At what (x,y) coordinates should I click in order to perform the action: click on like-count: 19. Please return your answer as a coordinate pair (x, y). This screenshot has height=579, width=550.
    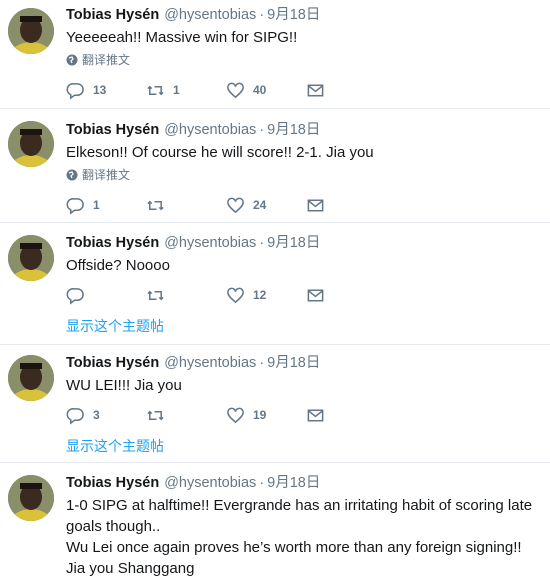
    Looking at the image, I should click on (260, 415).